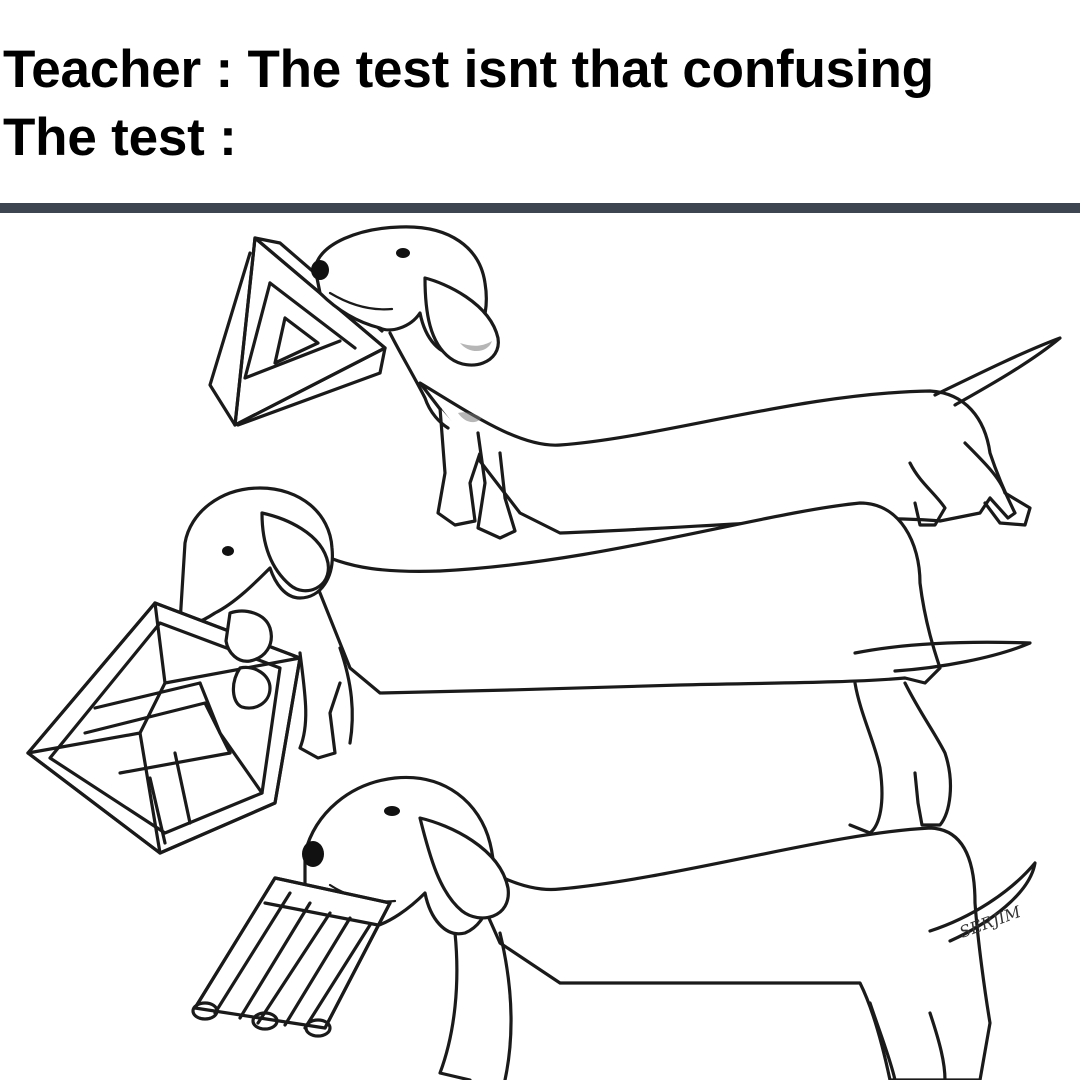  I want to click on dog-bottom-eye, so click(392, 811).